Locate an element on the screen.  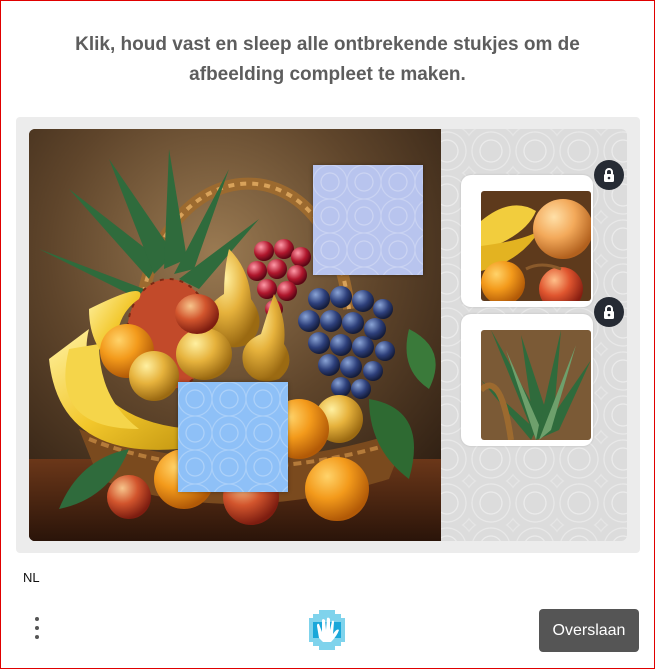
puzzle-piece-apples-bananas is located at coordinates (536, 246).